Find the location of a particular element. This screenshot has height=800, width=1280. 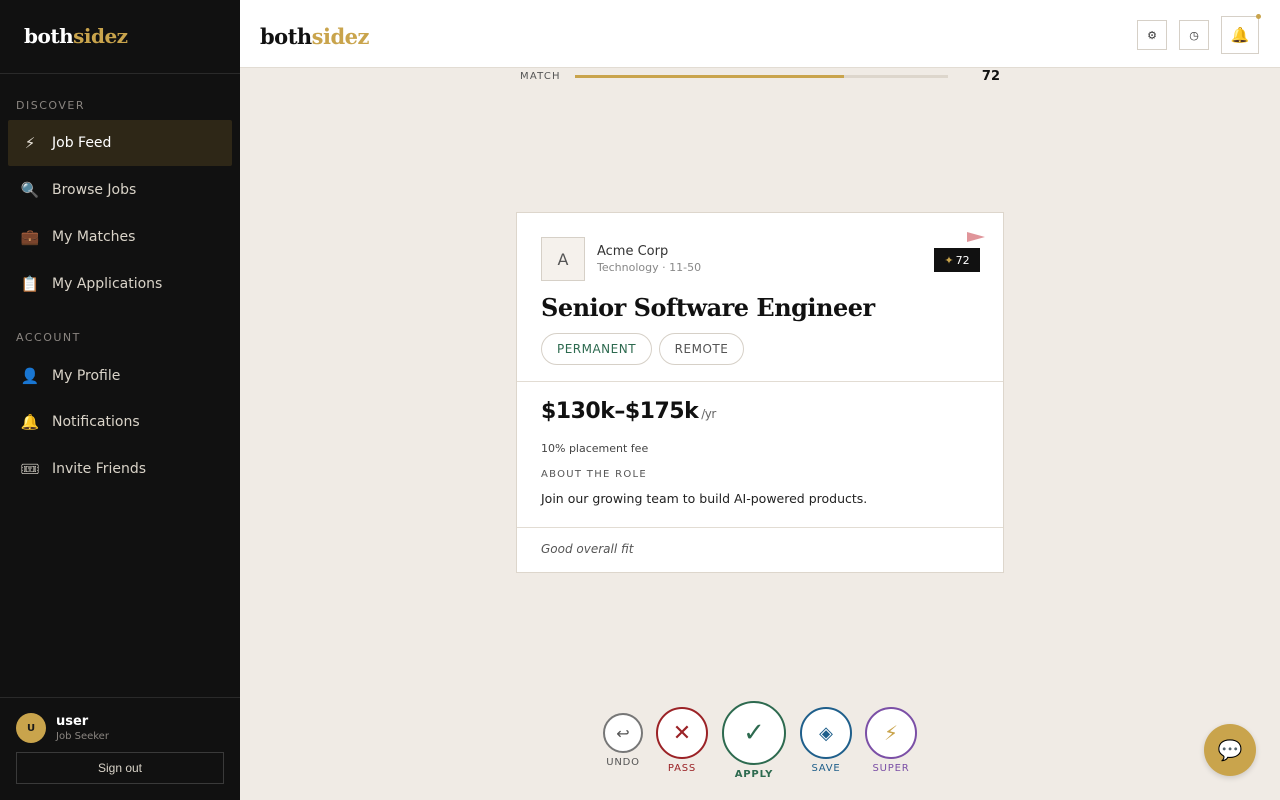

company-meta: Technology · 11-50 is located at coordinates (649, 267).